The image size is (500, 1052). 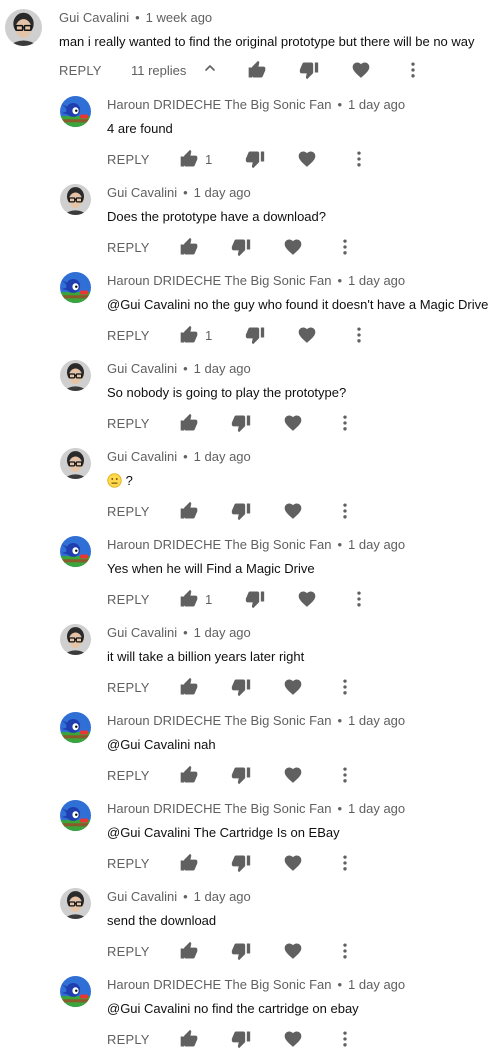 I want to click on comment-actions: REPLY 1, so click(x=303, y=335).